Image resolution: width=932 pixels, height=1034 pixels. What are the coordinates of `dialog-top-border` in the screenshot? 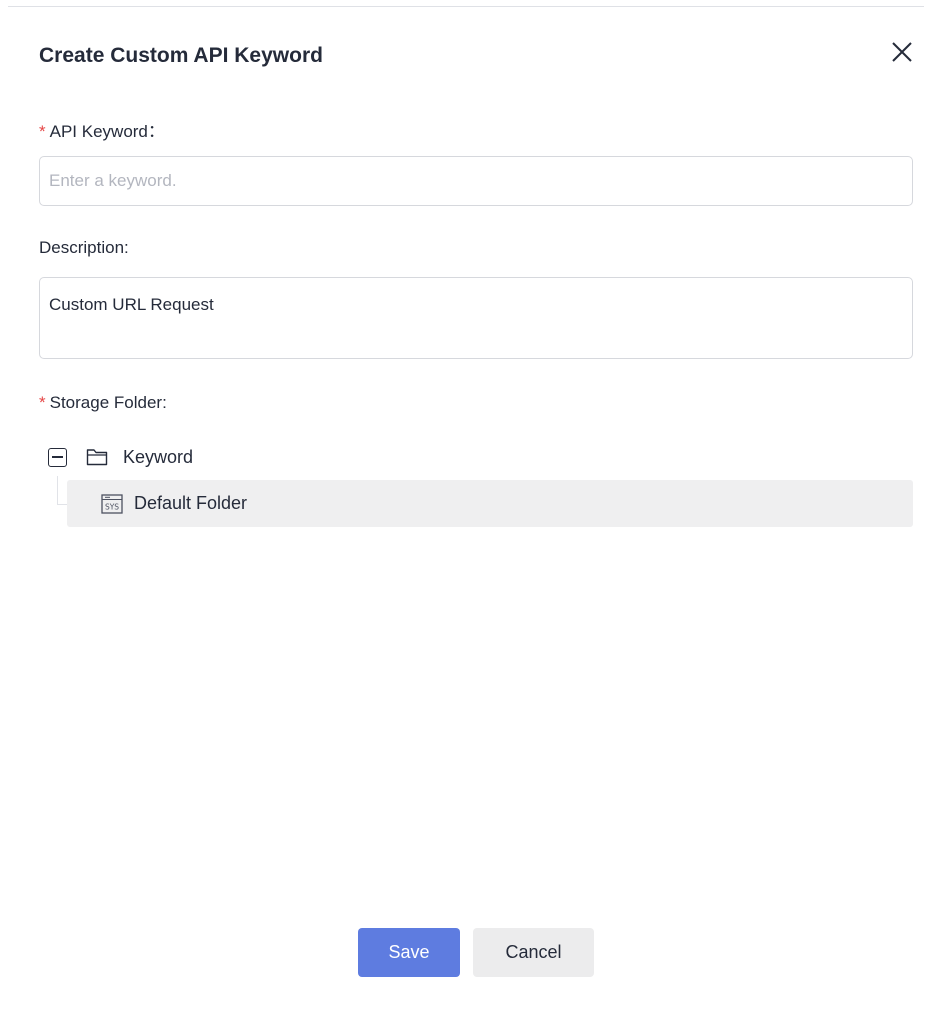 It's located at (466, 6).